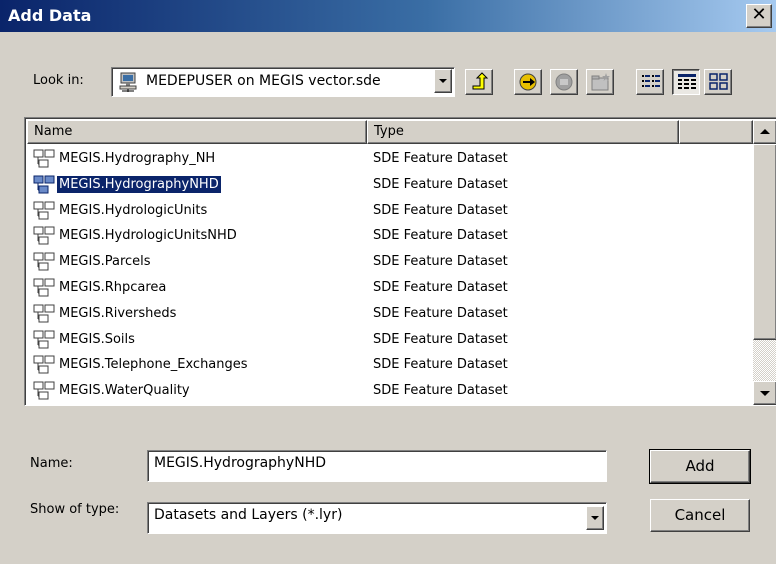 Image resolution: width=776 pixels, height=564 pixels. What do you see at coordinates (75, 509) in the screenshot?
I see `show-of-type-label: Show of type:` at bounding box center [75, 509].